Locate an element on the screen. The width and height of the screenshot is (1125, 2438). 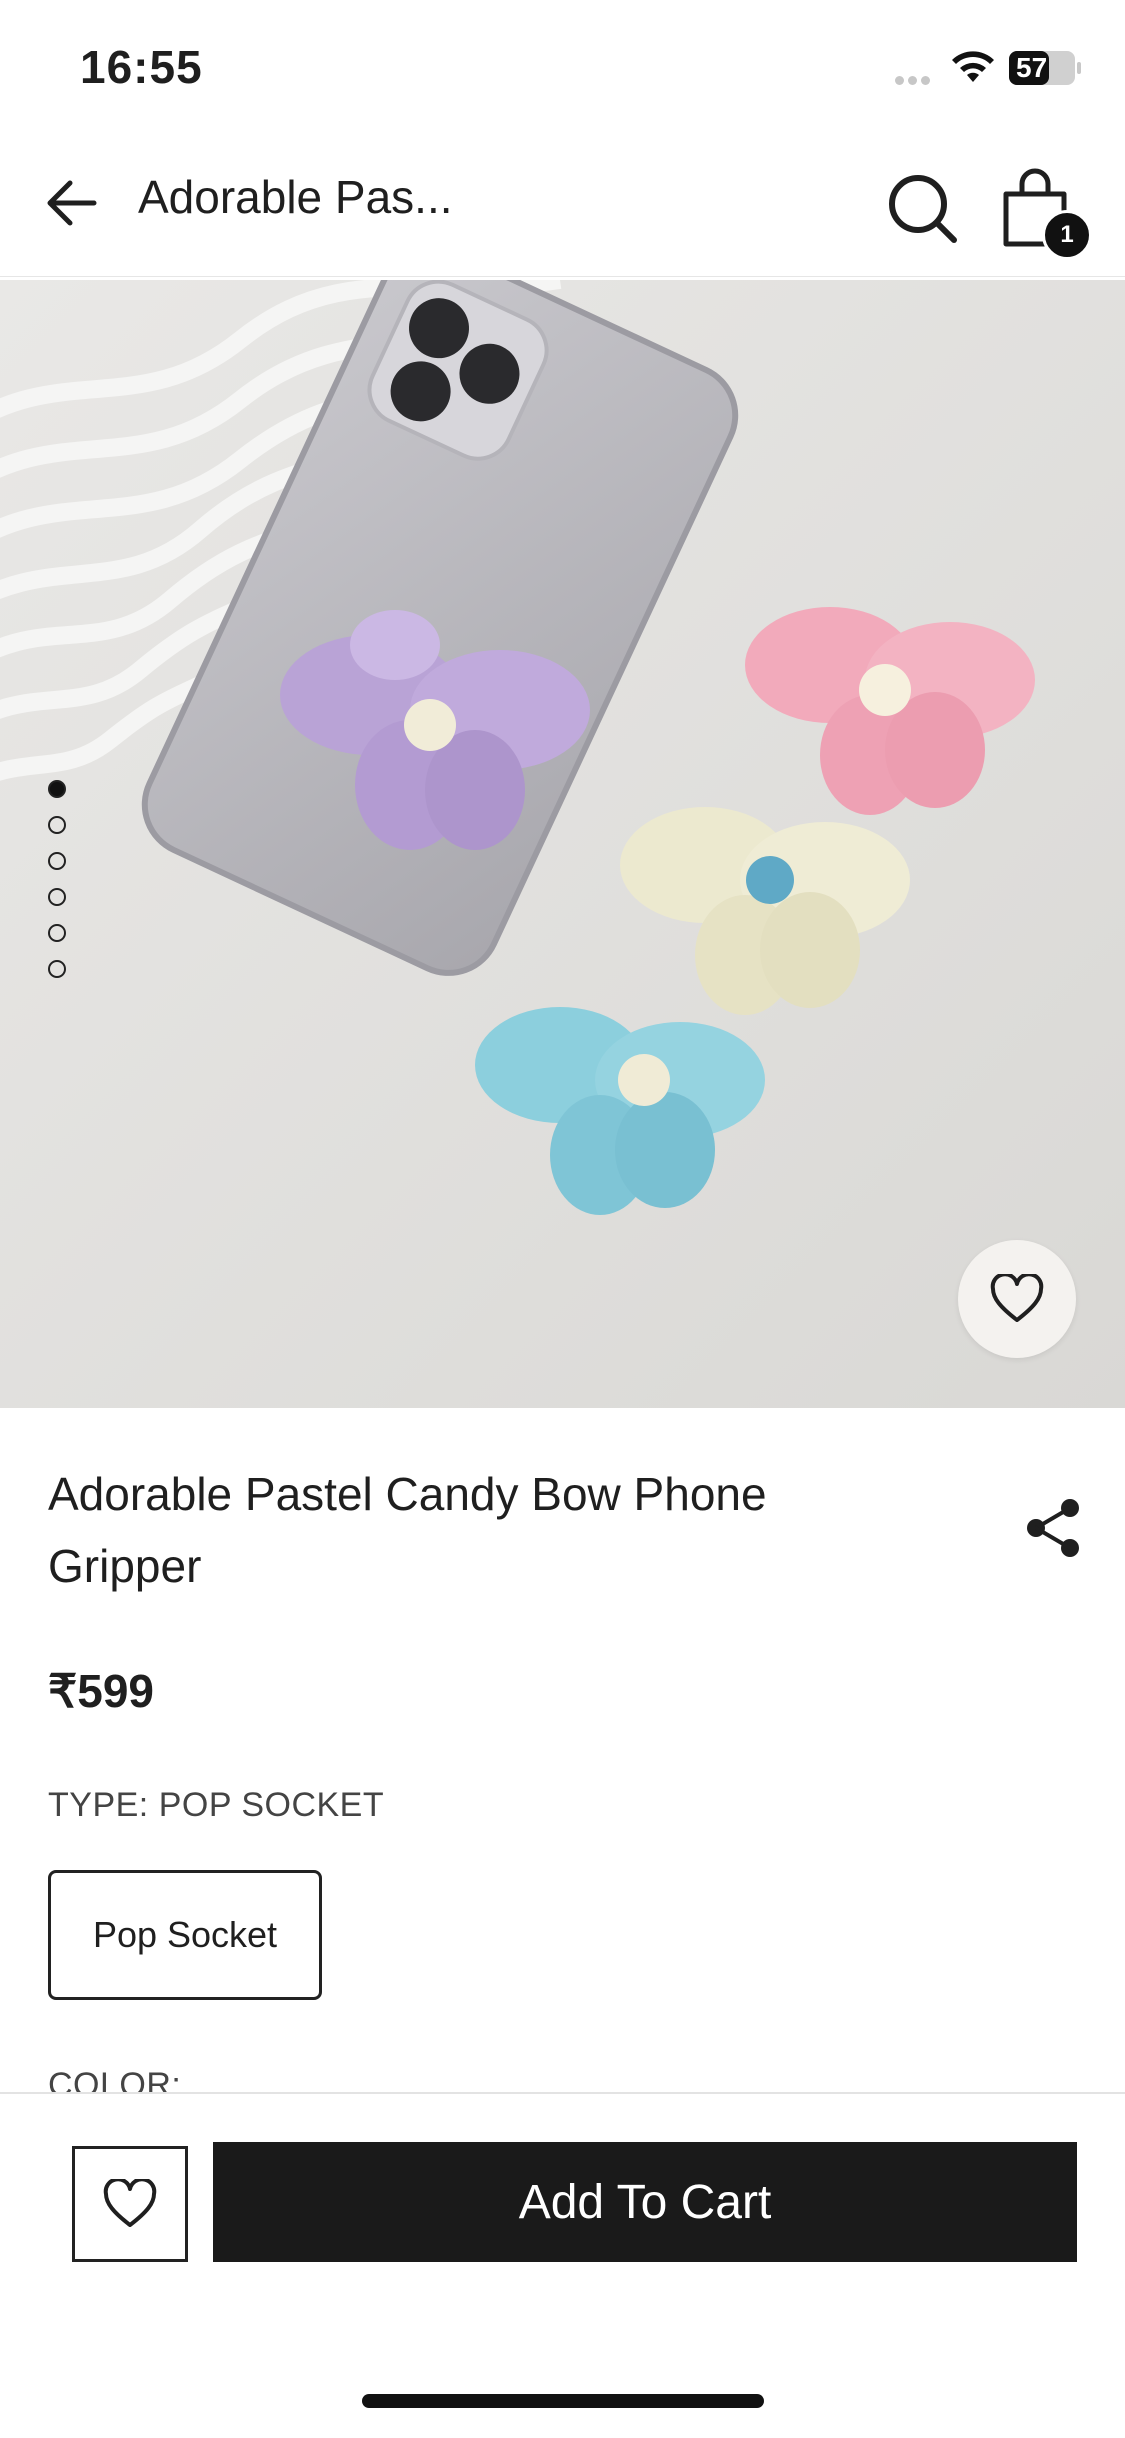
add-to-cart-button: Add To Cart is located at coordinates (645, 2202).